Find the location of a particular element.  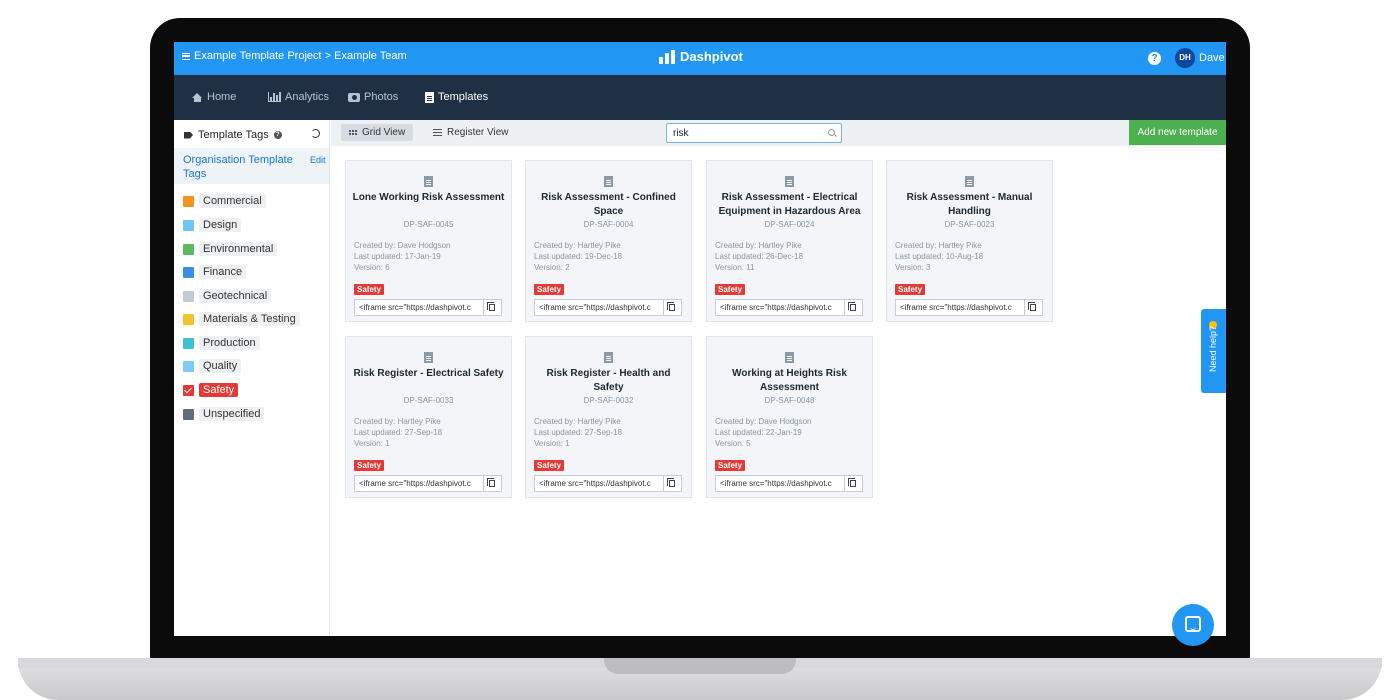

tag-quality: Quality is located at coordinates (212, 366).